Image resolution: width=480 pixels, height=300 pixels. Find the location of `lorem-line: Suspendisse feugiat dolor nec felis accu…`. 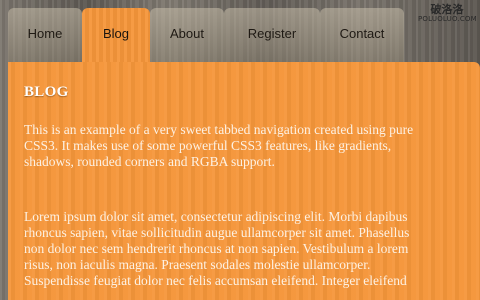

lorem-line: Suspendisse feugiat dolor nec felis accu… is located at coordinates (215, 280).